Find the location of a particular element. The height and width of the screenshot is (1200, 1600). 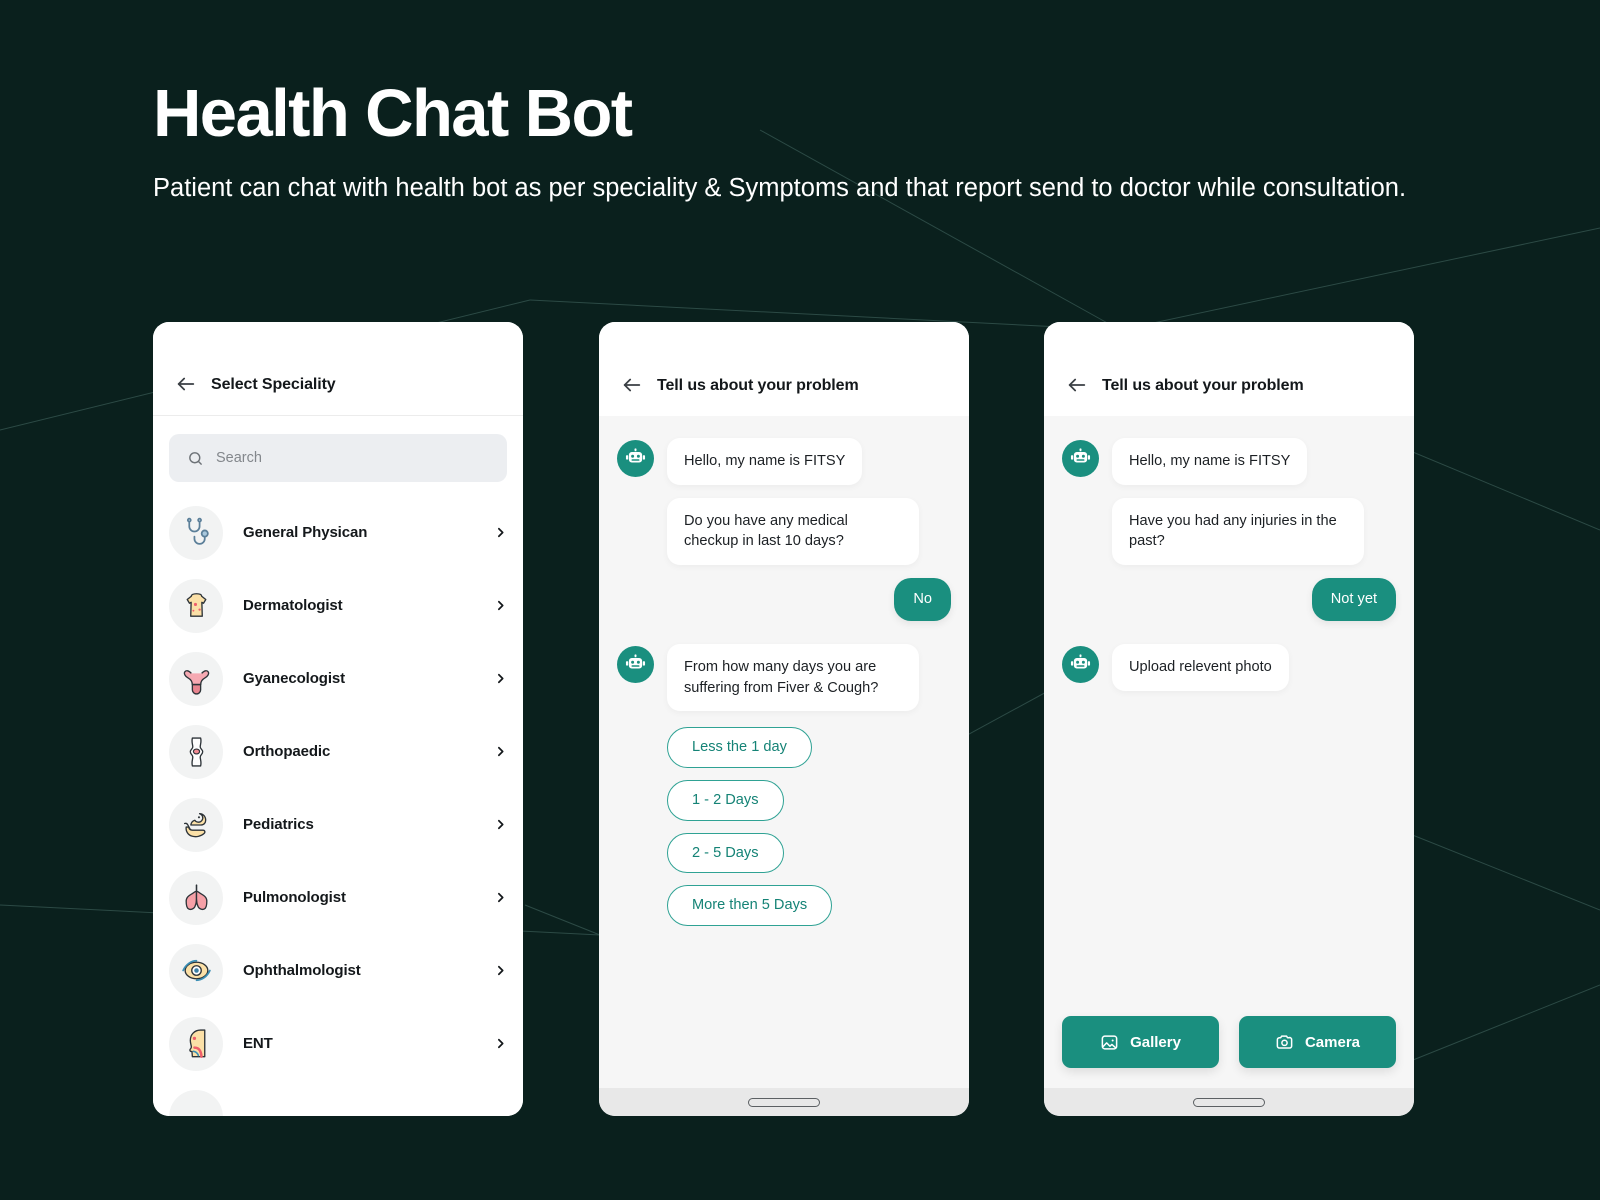

screen3-title: Tell us about your problem is located at coordinates (1203, 385).